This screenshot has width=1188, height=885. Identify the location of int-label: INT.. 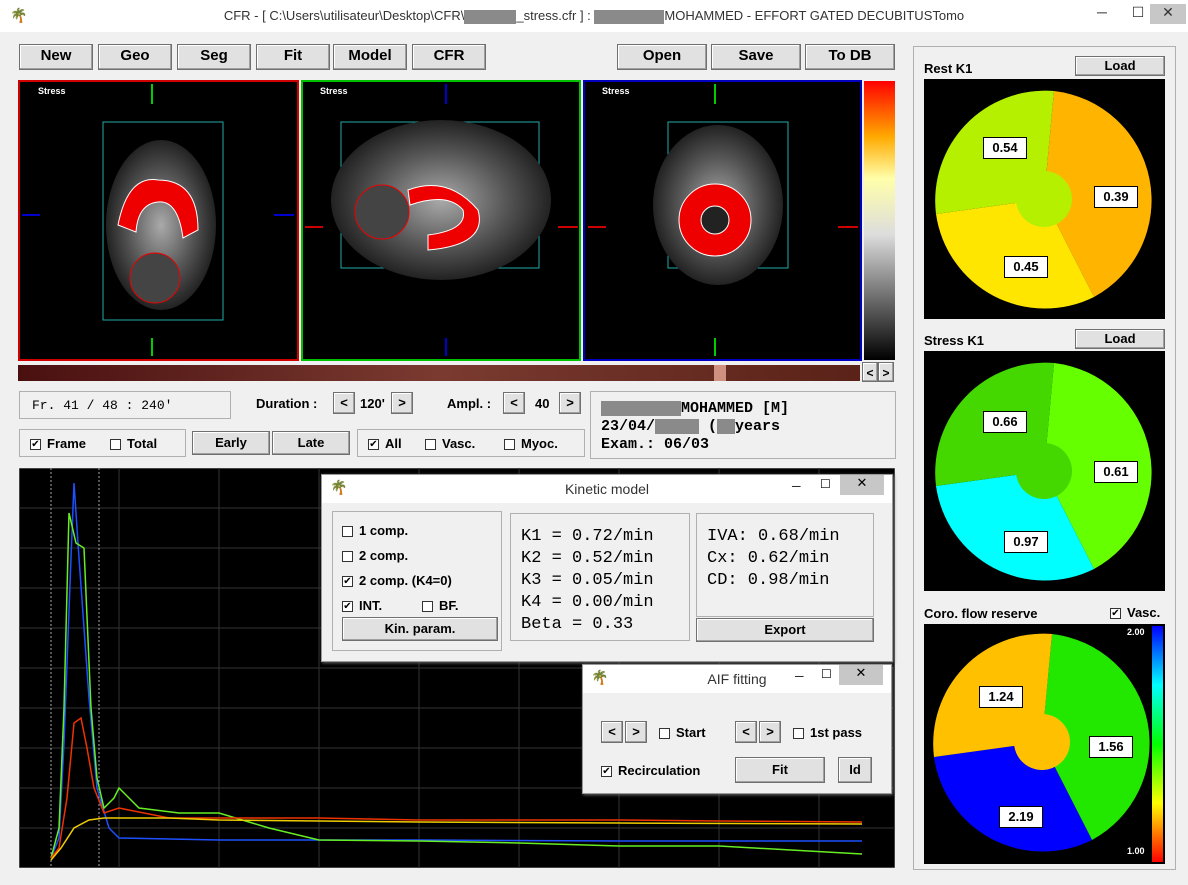
(371, 605).